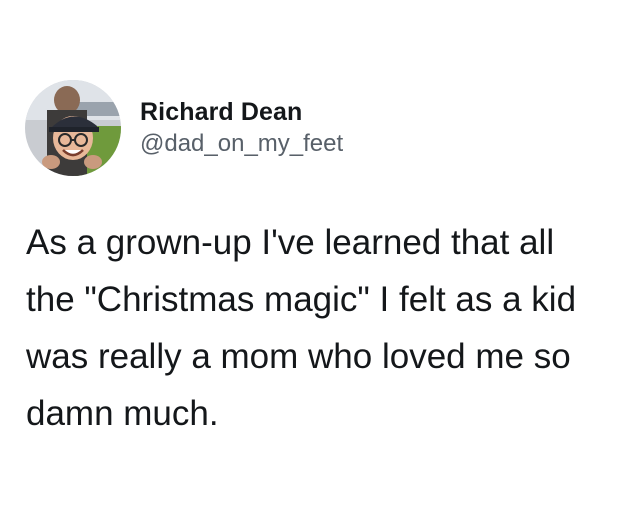 The width and height of the screenshot is (640, 507). Describe the element at coordinates (241, 144) in the screenshot. I see `user-handle: @dad_on_my_feet` at that location.